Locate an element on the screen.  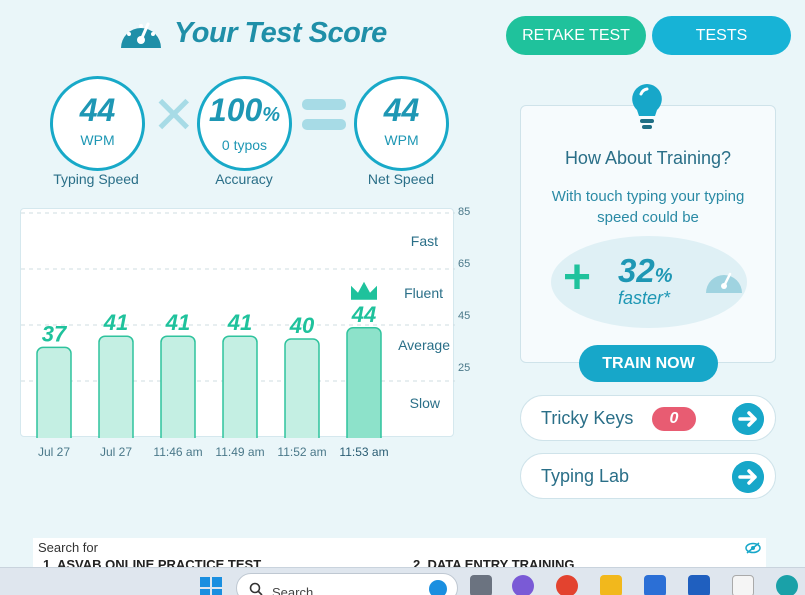
x-label: 11:52 am is located at coordinates (302, 452).